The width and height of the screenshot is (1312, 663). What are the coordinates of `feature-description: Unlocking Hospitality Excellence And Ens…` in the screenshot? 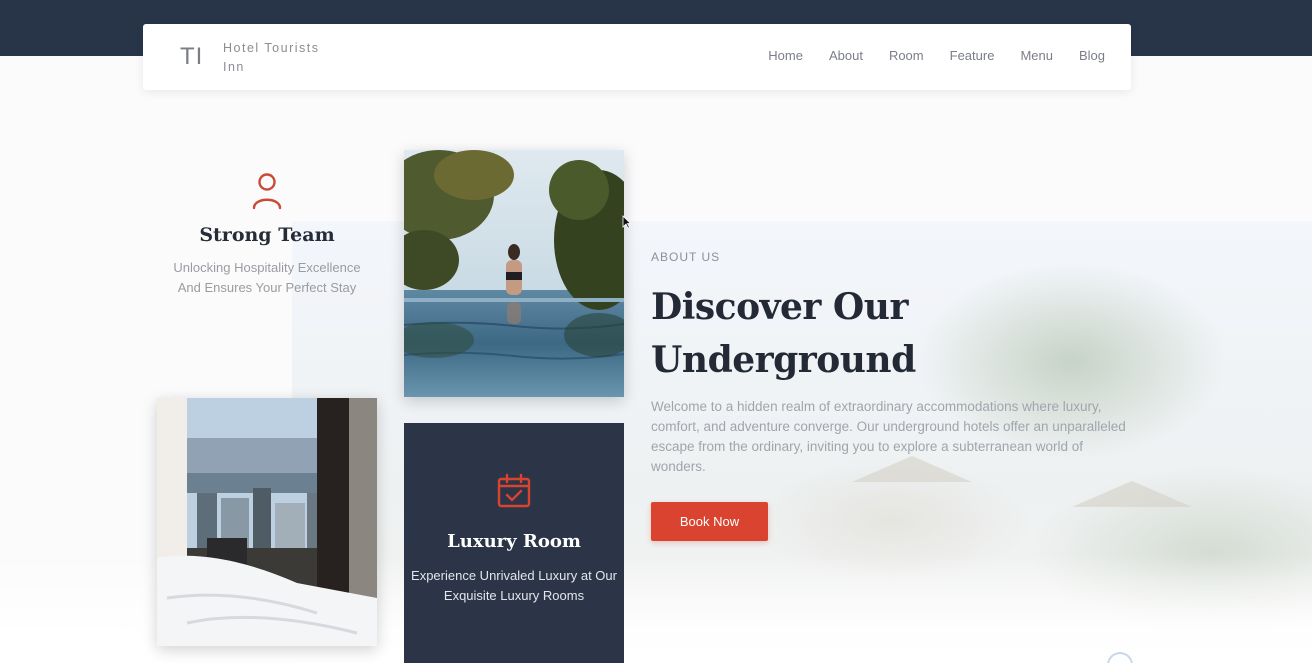 It's located at (267, 277).